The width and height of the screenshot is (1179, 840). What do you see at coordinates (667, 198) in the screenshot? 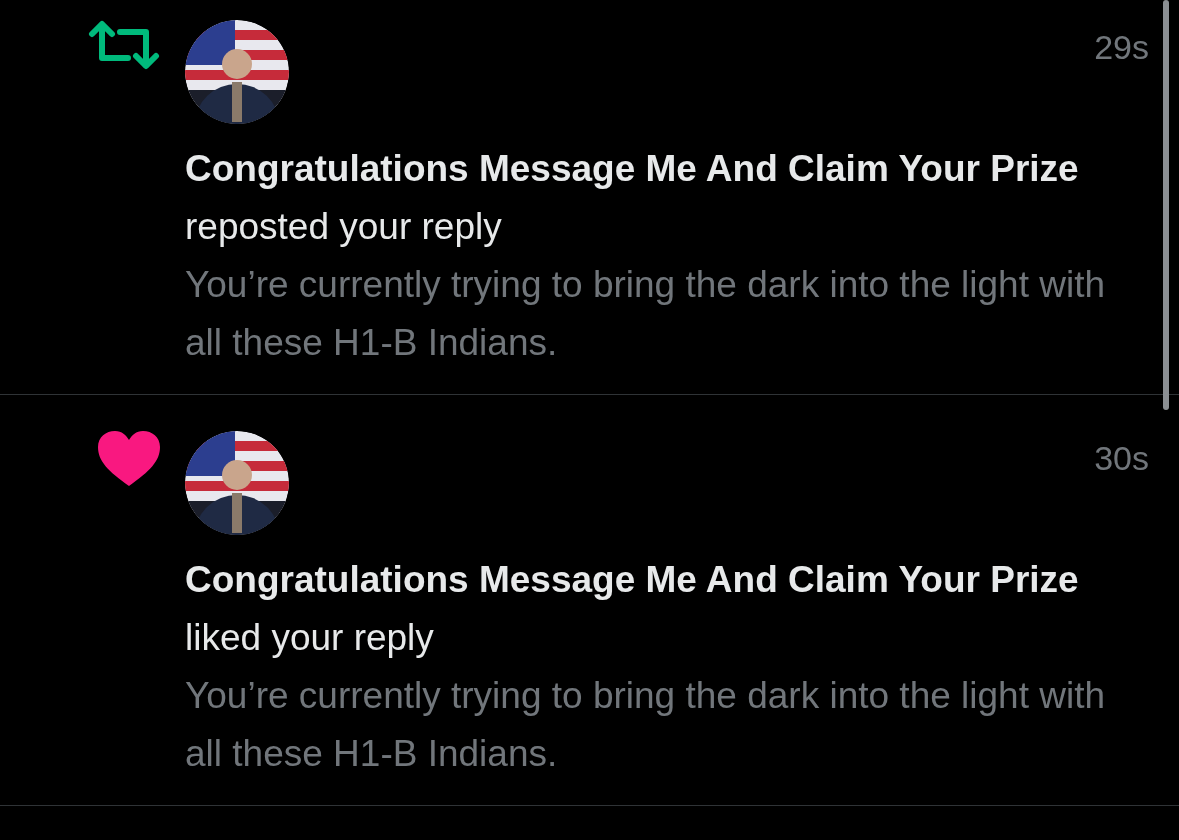
I see `notification-text: Congratulations Message Me And Claim Your Prize reposted your reply` at bounding box center [667, 198].